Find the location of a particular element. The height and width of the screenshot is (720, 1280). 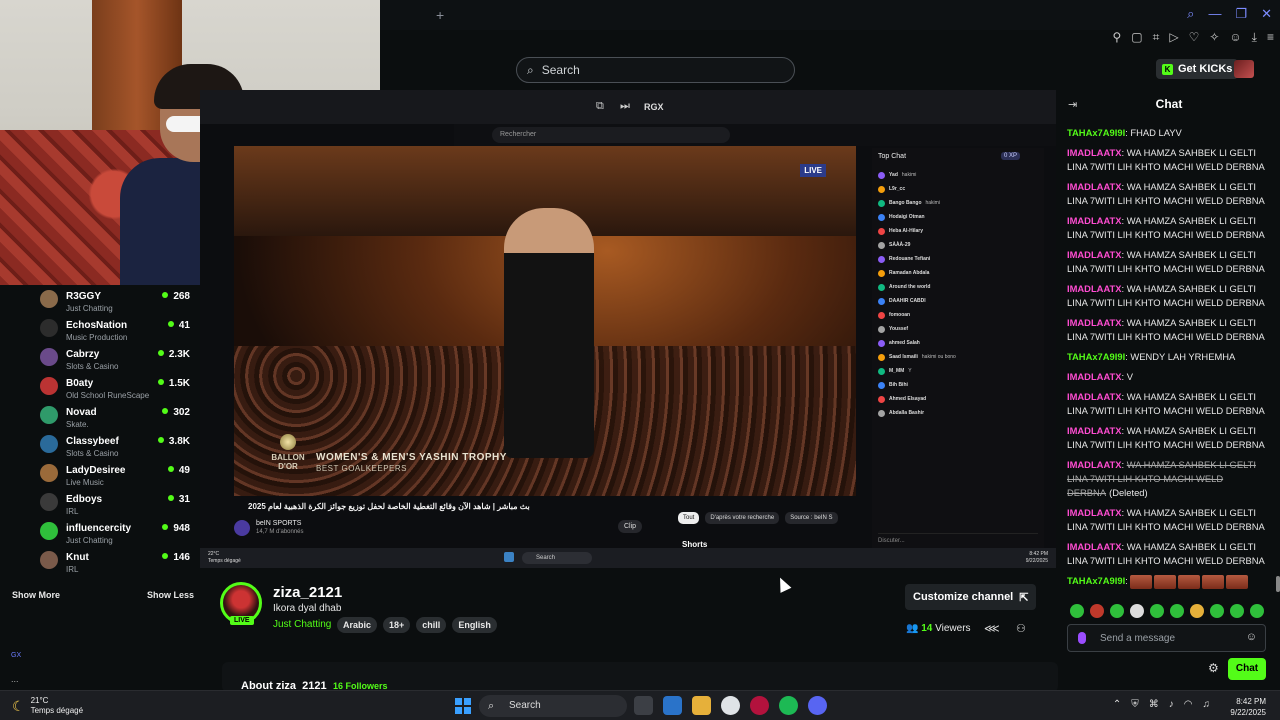

emoji-icon: ☺ is located at coordinates (1251, 637).